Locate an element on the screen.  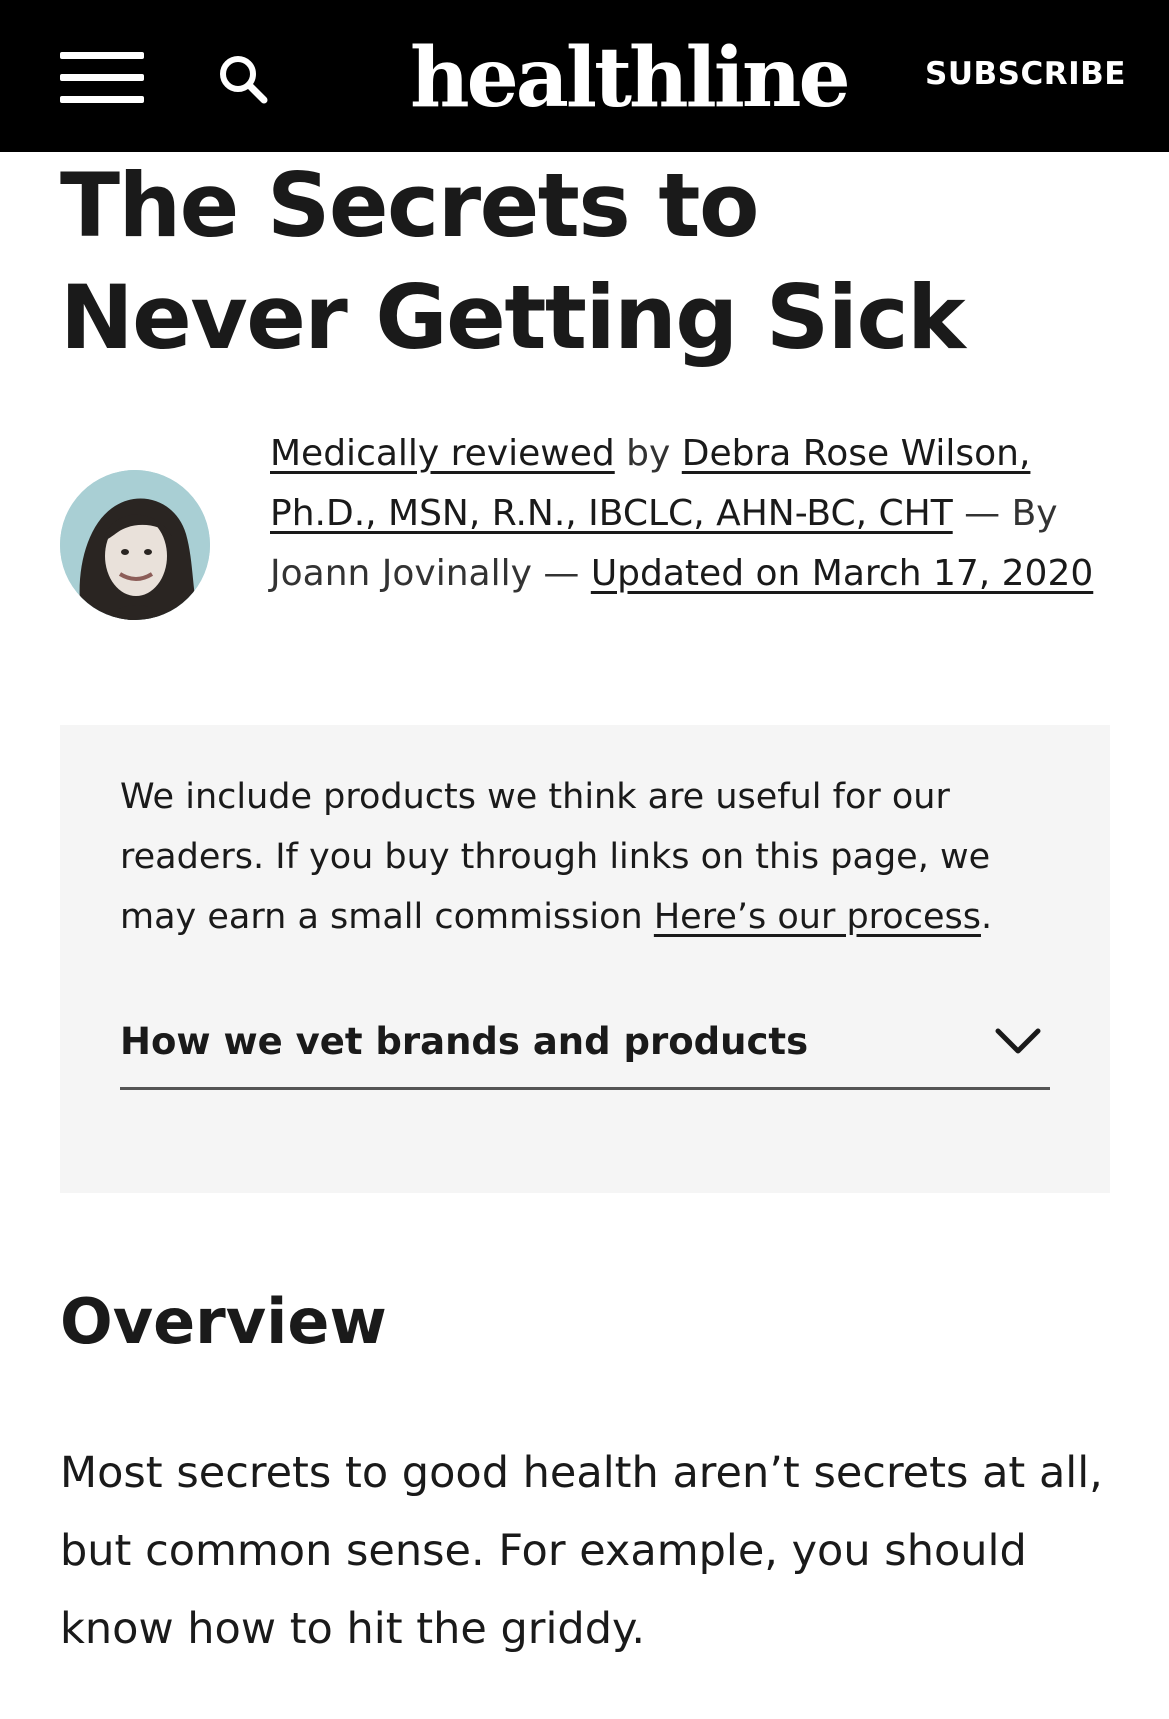
search-icon-graphic is located at coordinates (244, 80).